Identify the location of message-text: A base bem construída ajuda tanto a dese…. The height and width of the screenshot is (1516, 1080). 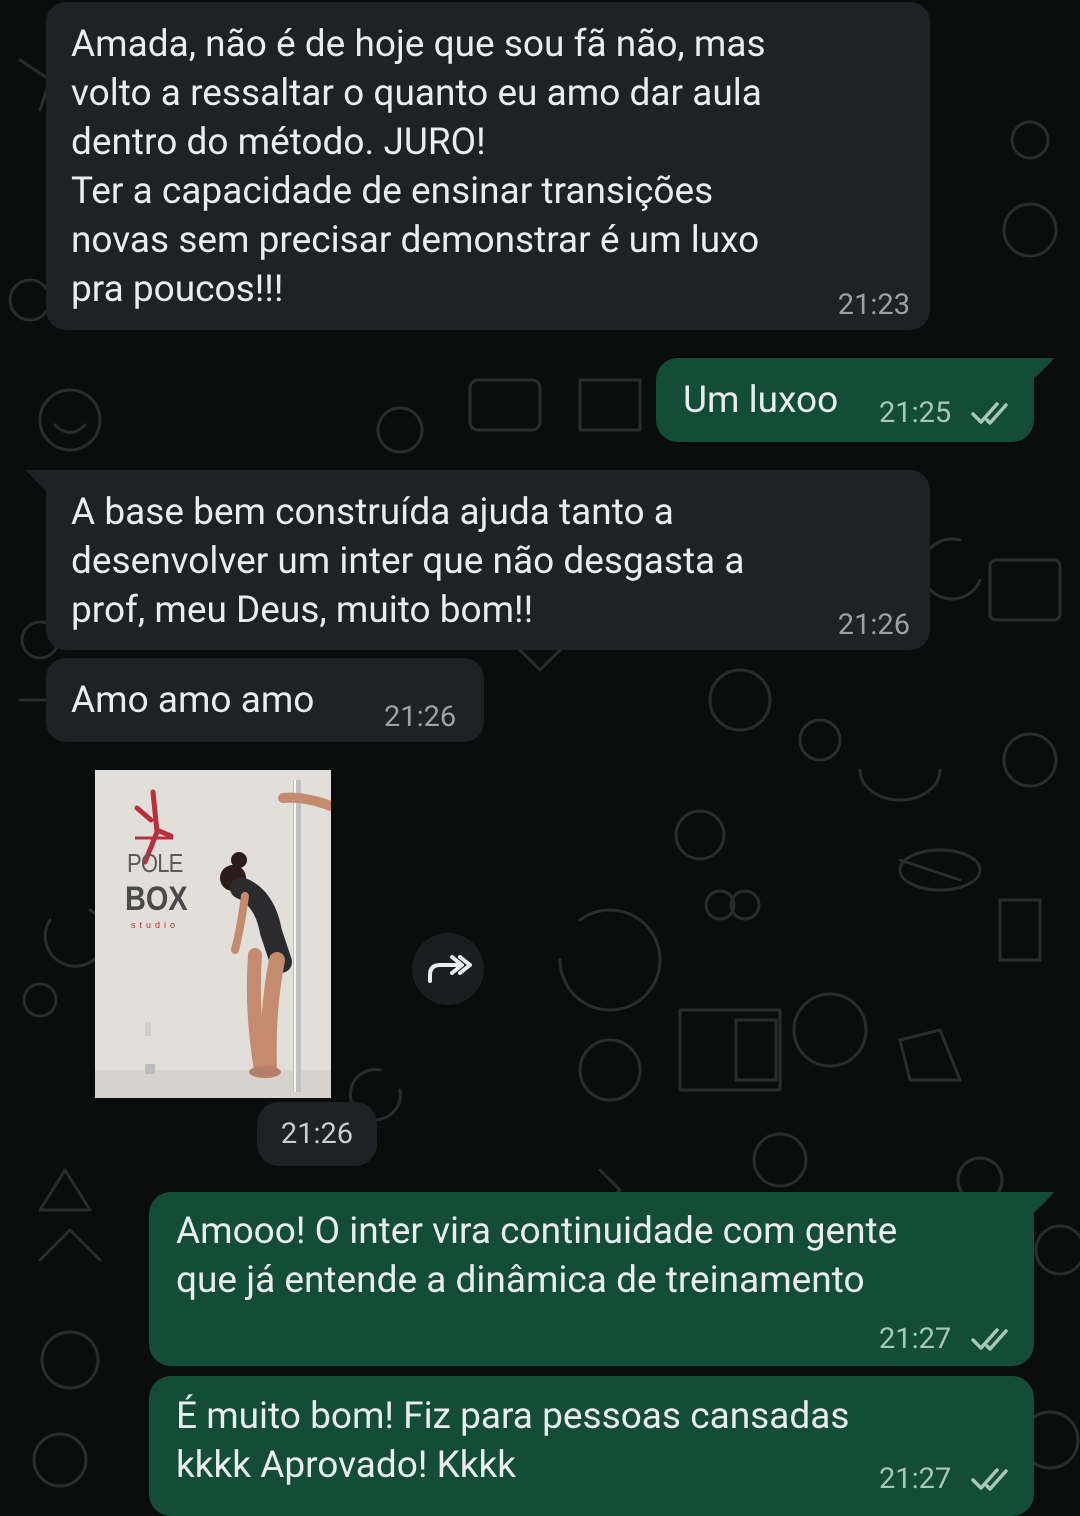
(408, 561).